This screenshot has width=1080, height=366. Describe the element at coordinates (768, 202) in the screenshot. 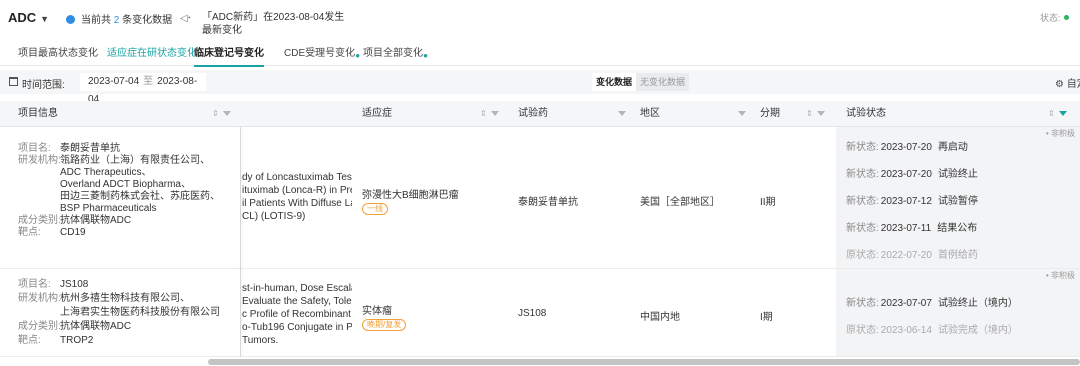

I see `phase-cell: II期` at that location.